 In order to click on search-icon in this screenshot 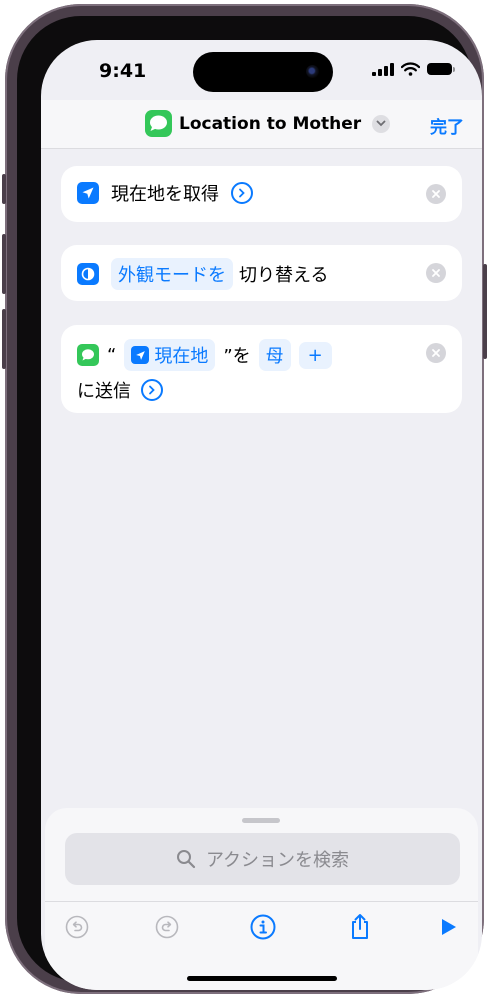, I will do `click(186, 859)`.